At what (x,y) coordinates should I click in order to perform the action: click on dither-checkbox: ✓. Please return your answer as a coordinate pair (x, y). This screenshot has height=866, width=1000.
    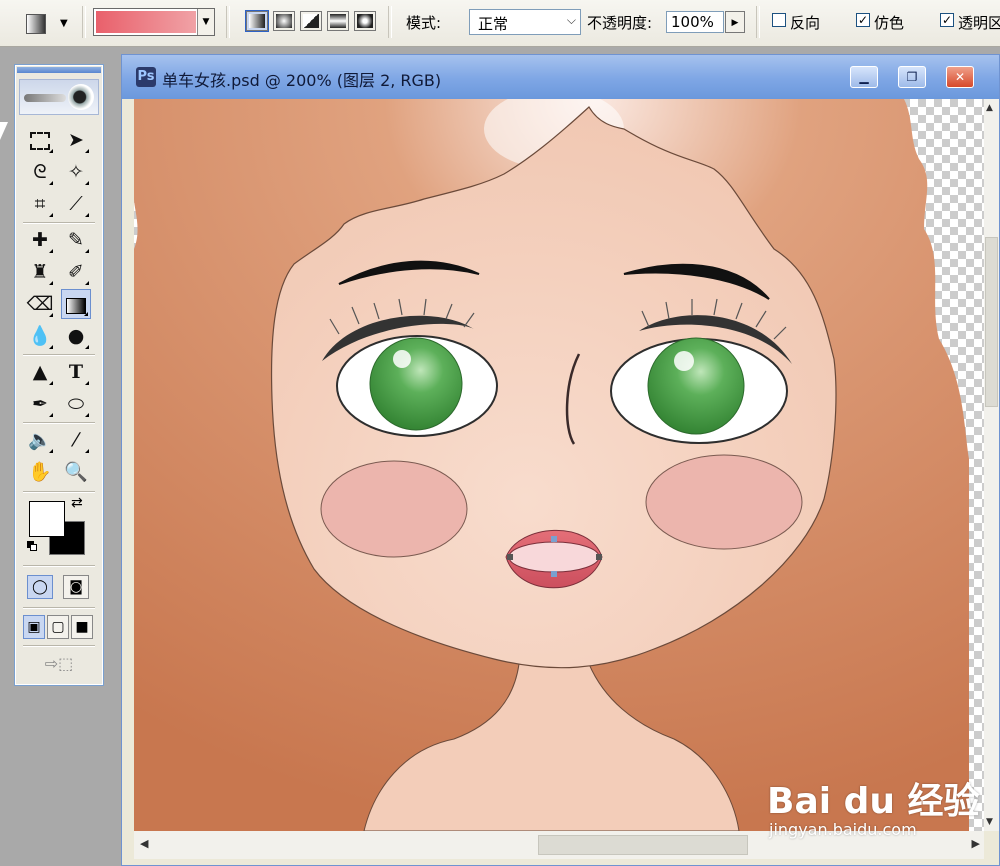
    Looking at the image, I should click on (863, 20).